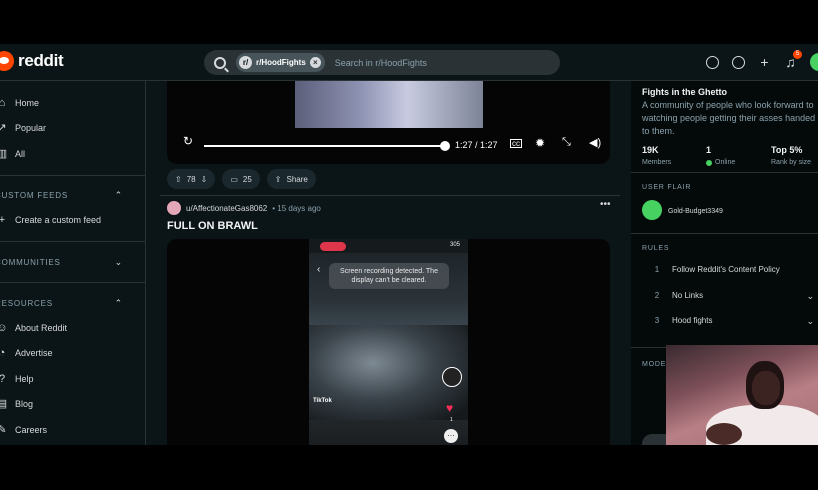 Image resolution: width=818 pixels, height=490 pixels. I want to click on reddit-logo: reddit, so click(32, 61).